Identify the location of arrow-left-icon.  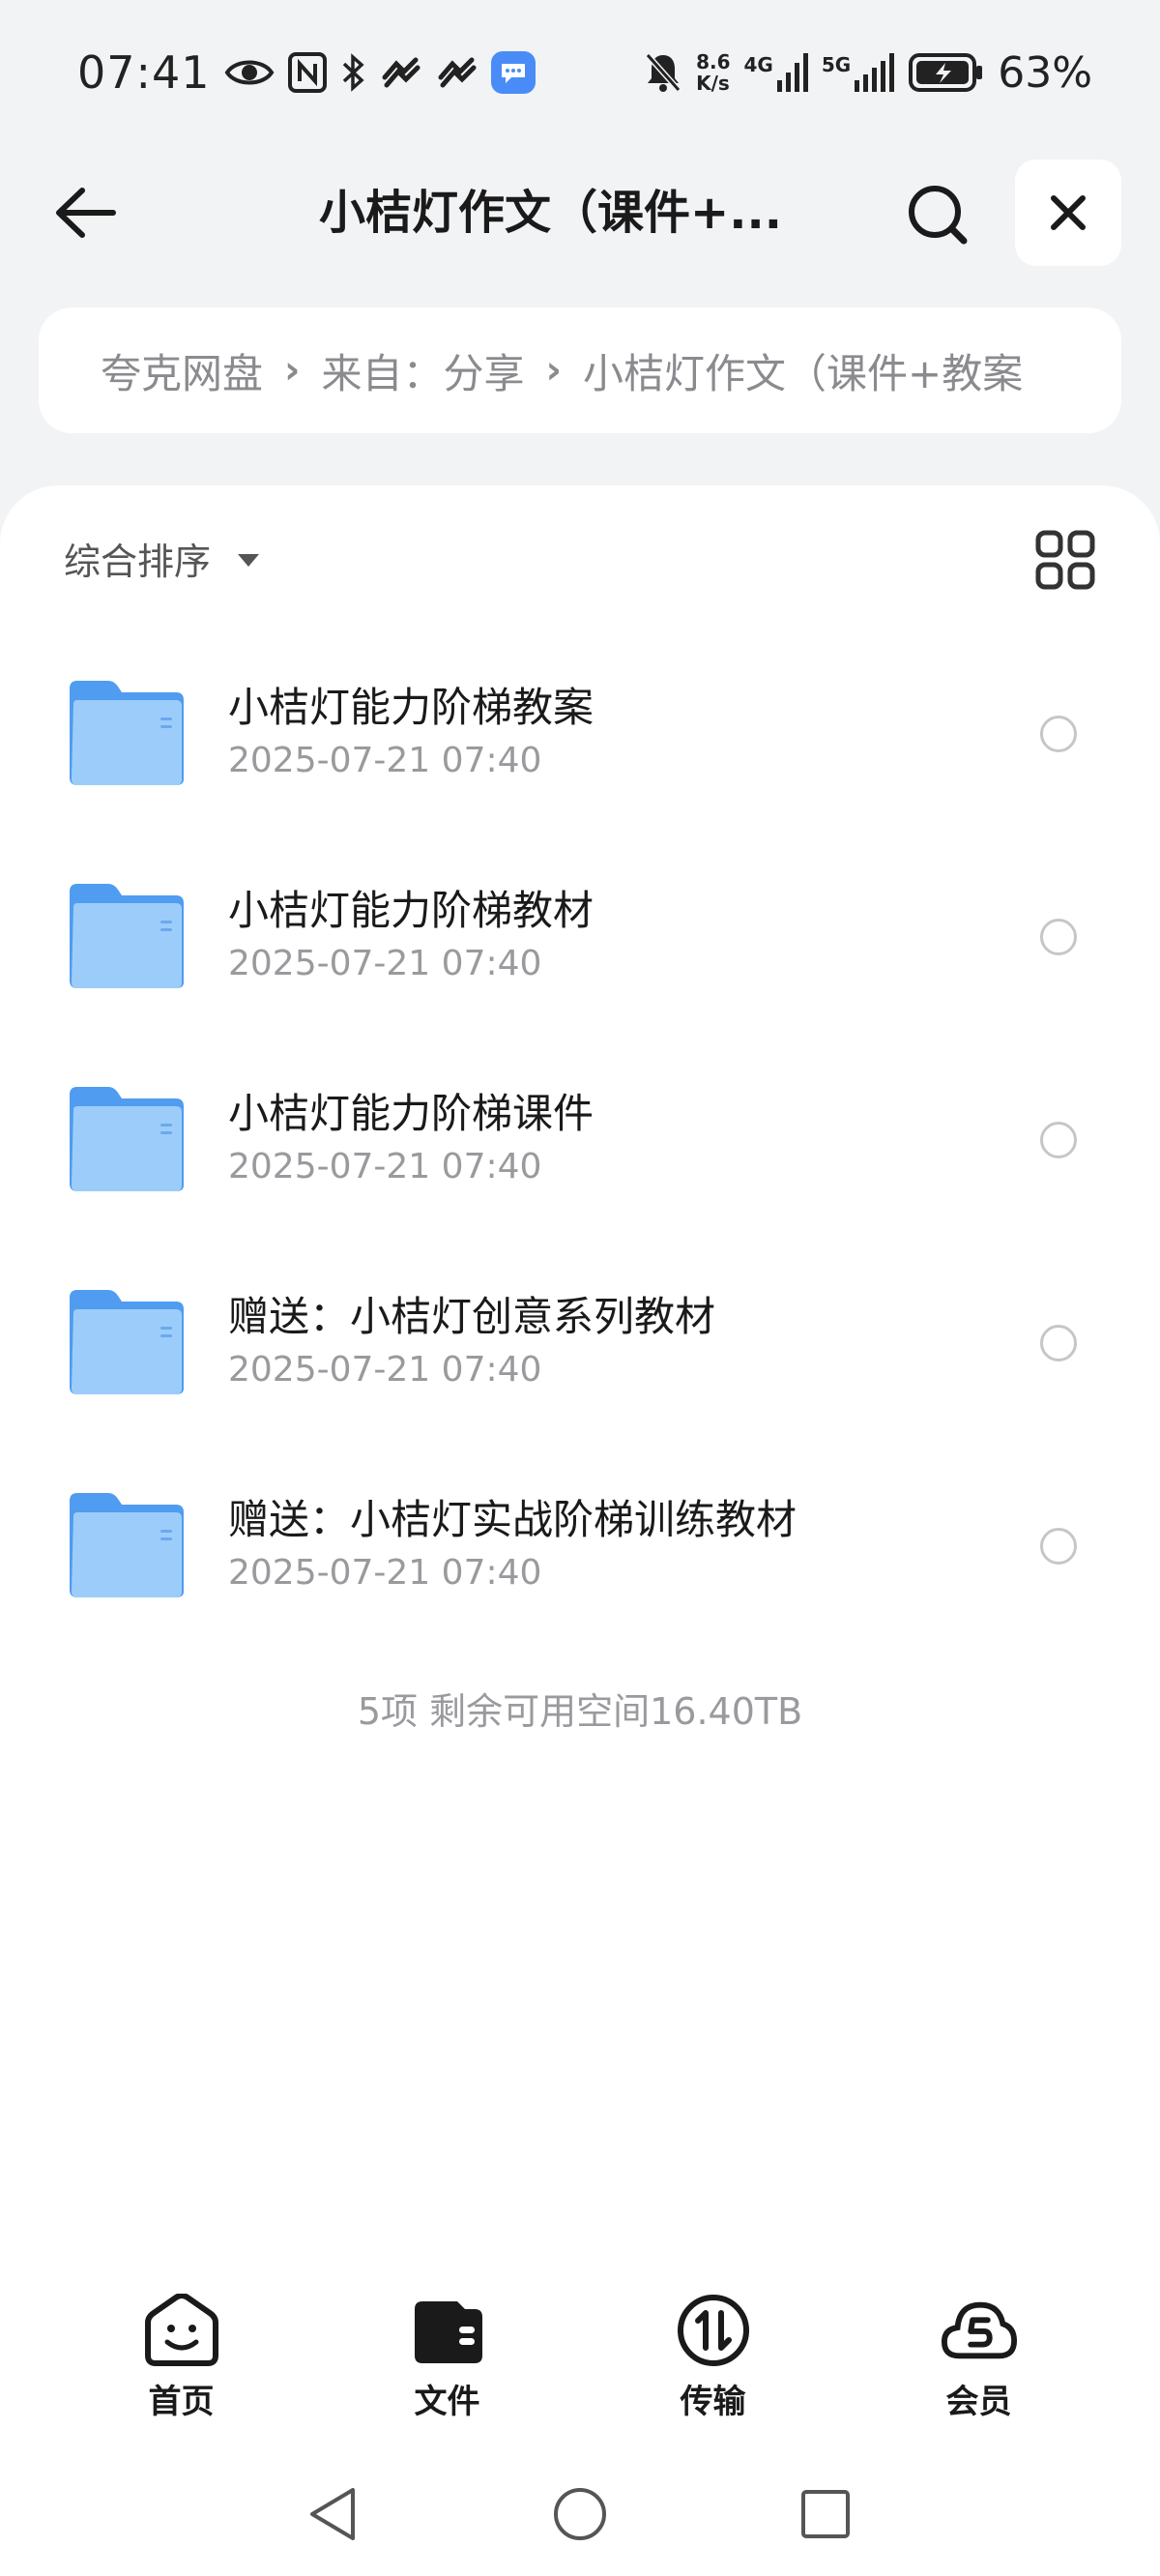
(86, 213).